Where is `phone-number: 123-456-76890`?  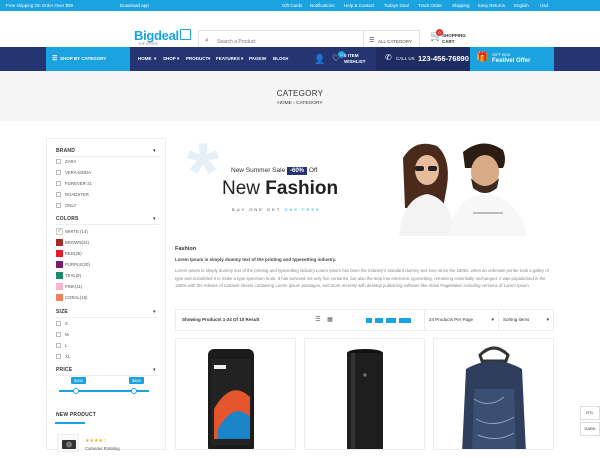 phone-number: 123-456-76890 is located at coordinates (443, 58).